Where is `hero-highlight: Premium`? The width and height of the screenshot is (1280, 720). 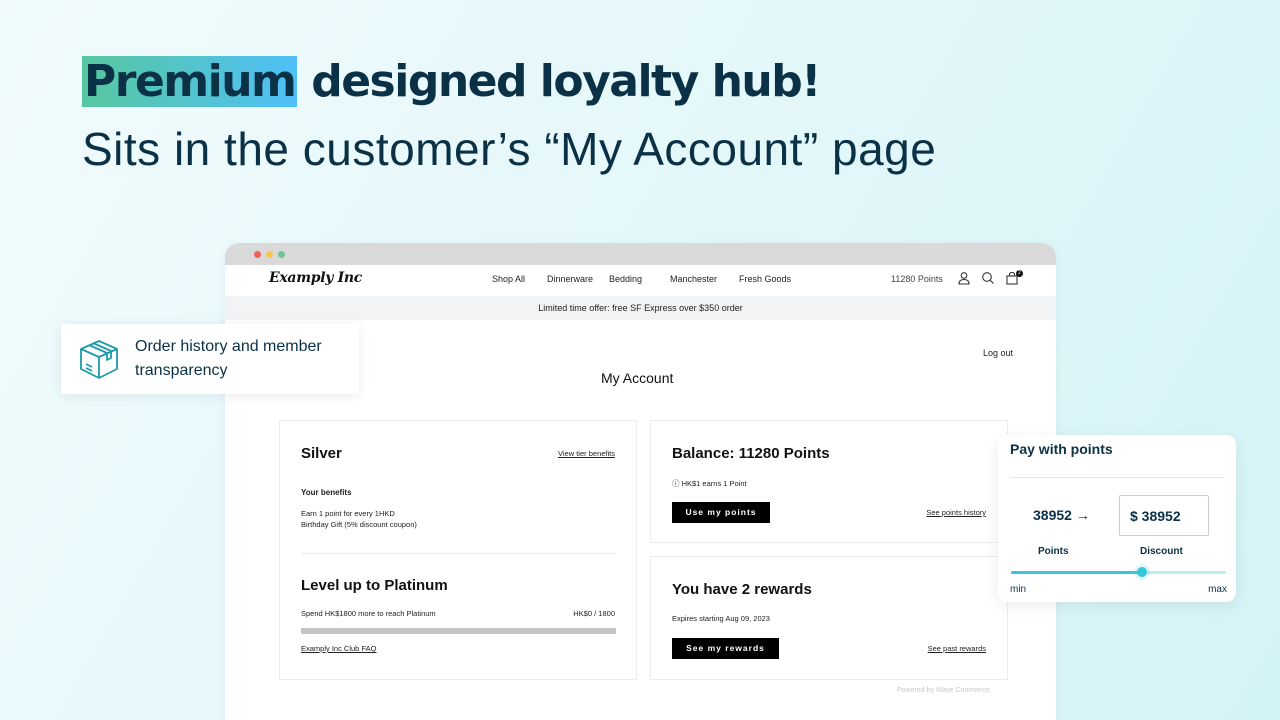
hero-highlight: Premium is located at coordinates (190, 81).